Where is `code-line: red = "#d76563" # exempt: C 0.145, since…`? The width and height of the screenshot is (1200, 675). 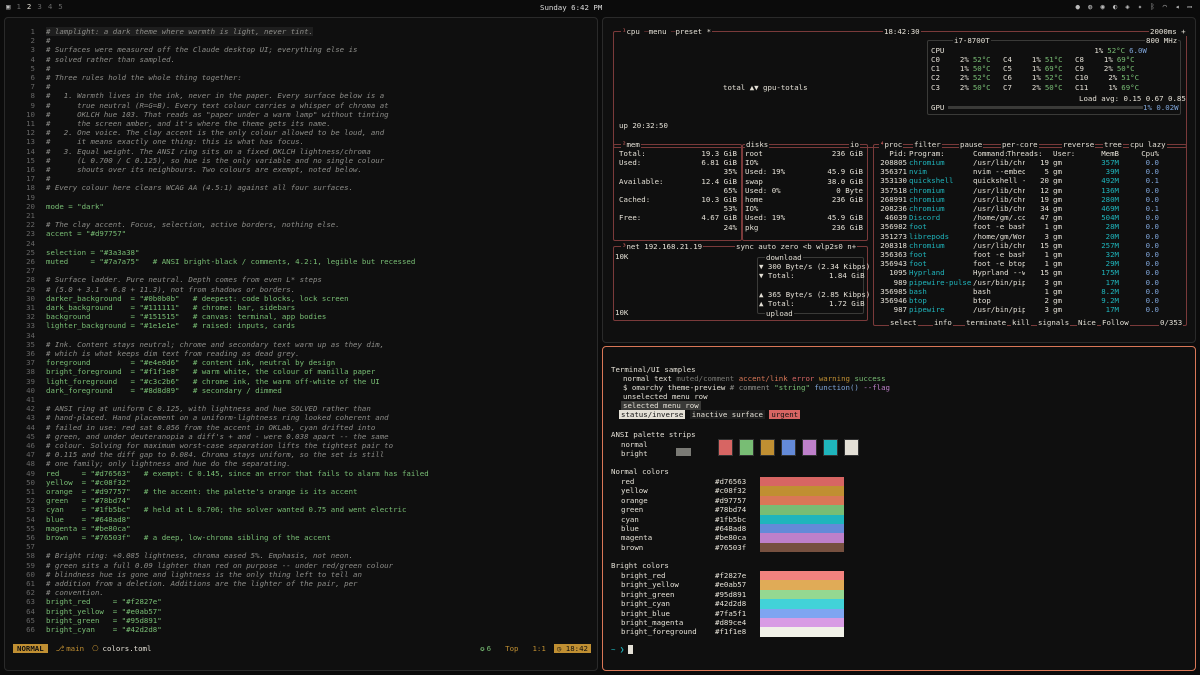 code-line: red = "#d76563" # exempt: C 0.145, since… is located at coordinates (237, 473).